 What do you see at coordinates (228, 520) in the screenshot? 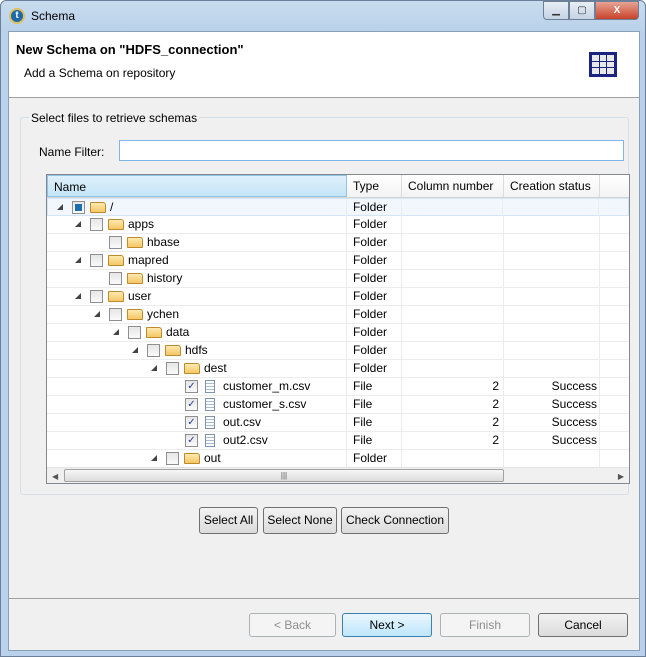
I see `select-all-button: Select All` at bounding box center [228, 520].